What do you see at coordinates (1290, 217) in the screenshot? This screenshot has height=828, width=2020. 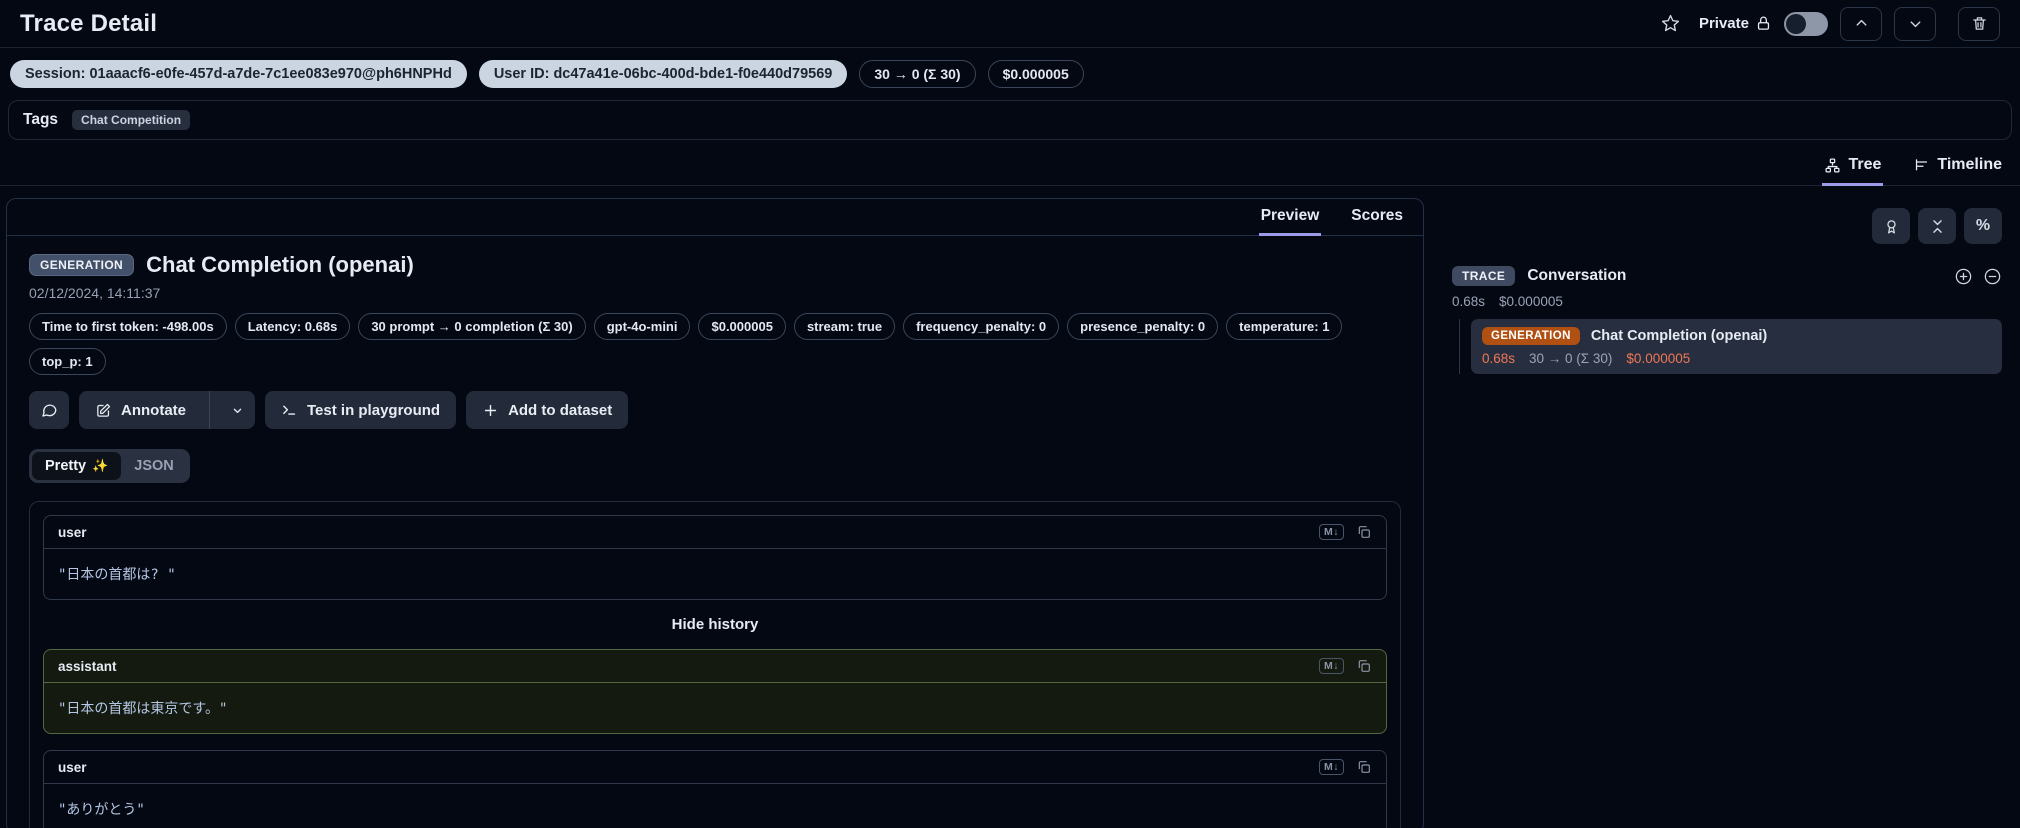 I see `tab-preview: Preview` at bounding box center [1290, 217].